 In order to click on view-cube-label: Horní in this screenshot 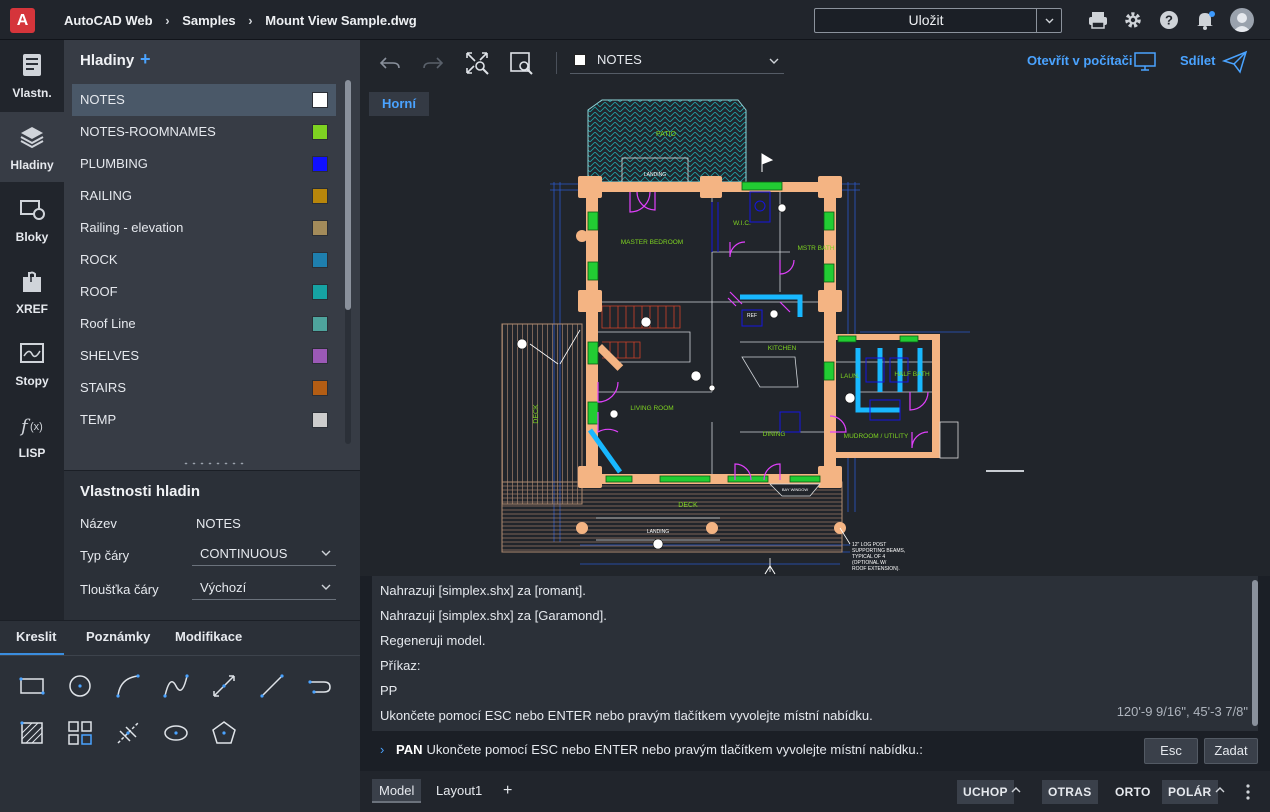, I will do `click(399, 104)`.